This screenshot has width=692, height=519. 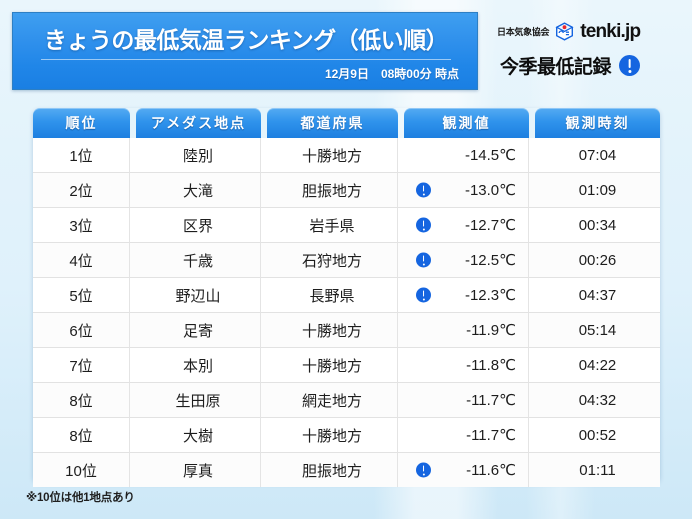 What do you see at coordinates (597, 365) in the screenshot?
I see `cell-observed-time: 04:22` at bounding box center [597, 365].